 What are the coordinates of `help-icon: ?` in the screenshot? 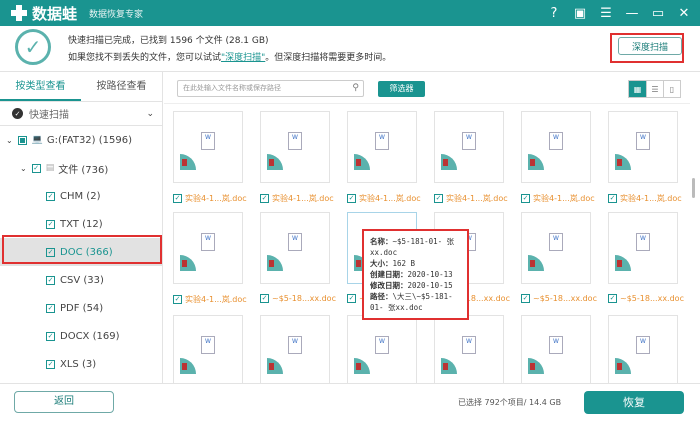 It's located at (554, 13).